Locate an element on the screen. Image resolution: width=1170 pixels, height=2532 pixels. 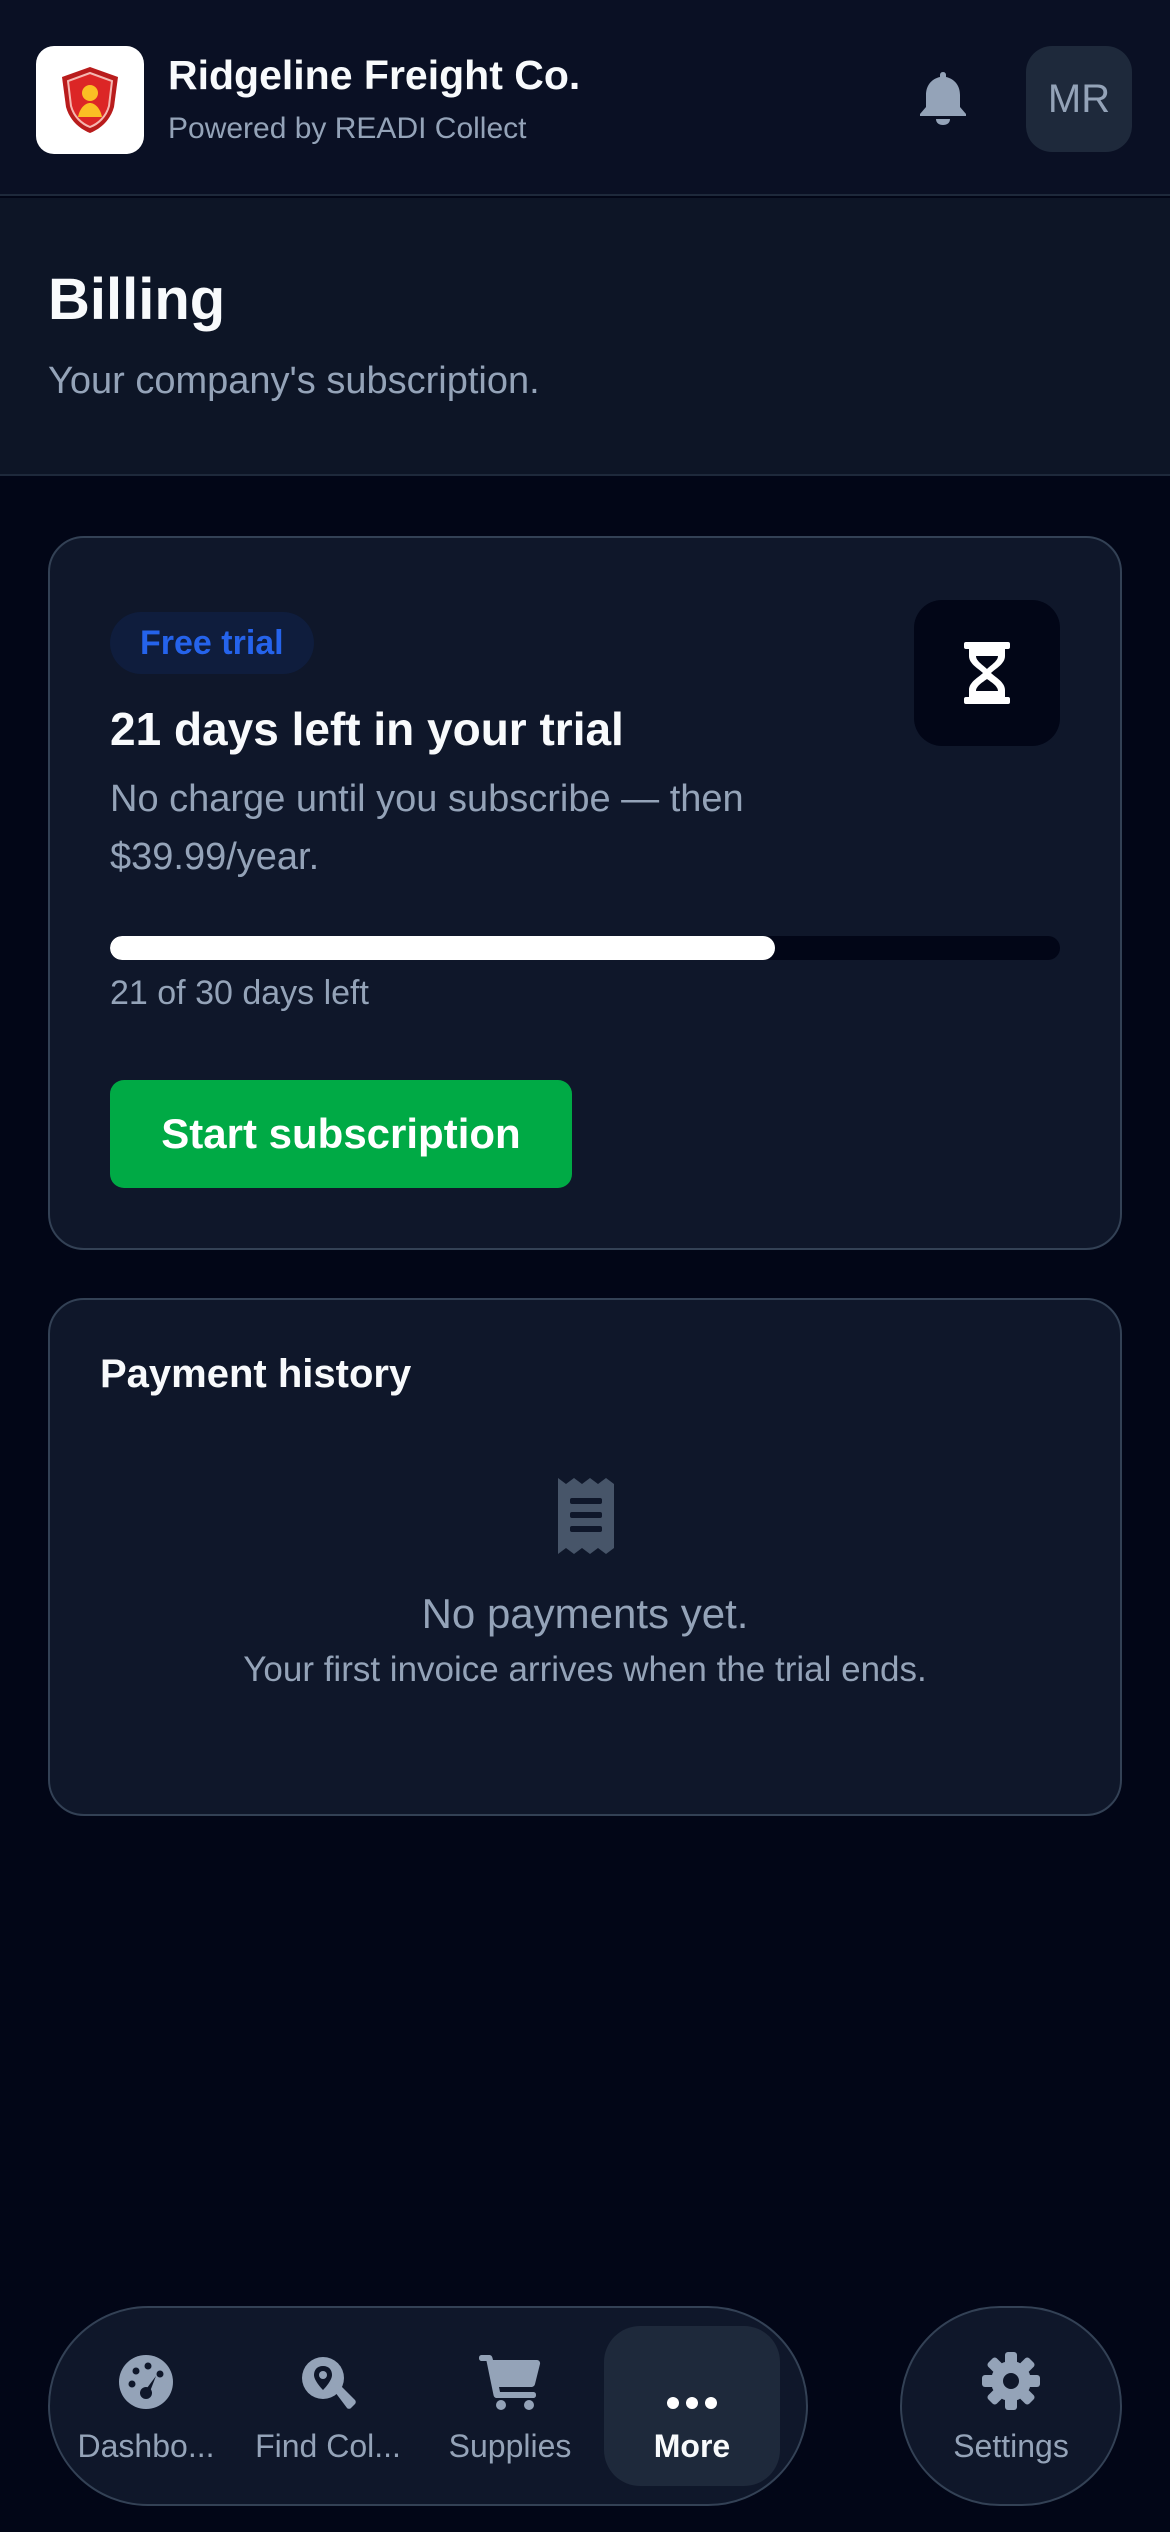
gear-icon is located at coordinates (1011, 2381).